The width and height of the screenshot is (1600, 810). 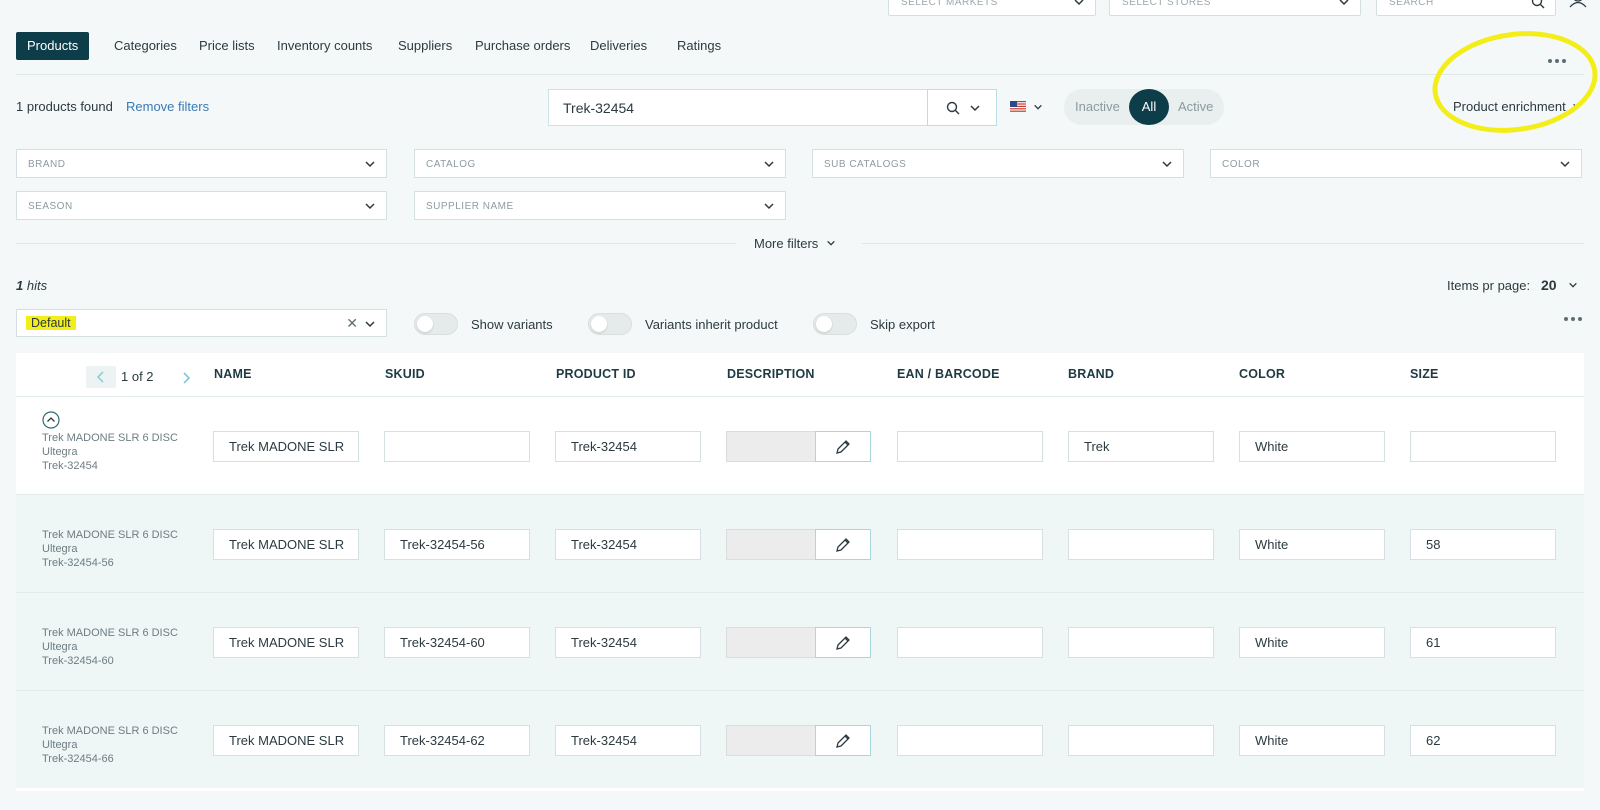 What do you see at coordinates (771, 374) in the screenshot?
I see `header-description: DESCRIPTION` at bounding box center [771, 374].